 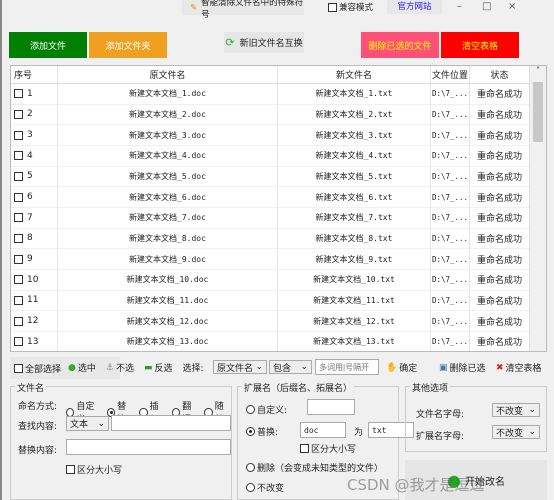 What do you see at coordinates (34, 197) in the screenshot?
I see `row-index: 6` at bounding box center [34, 197].